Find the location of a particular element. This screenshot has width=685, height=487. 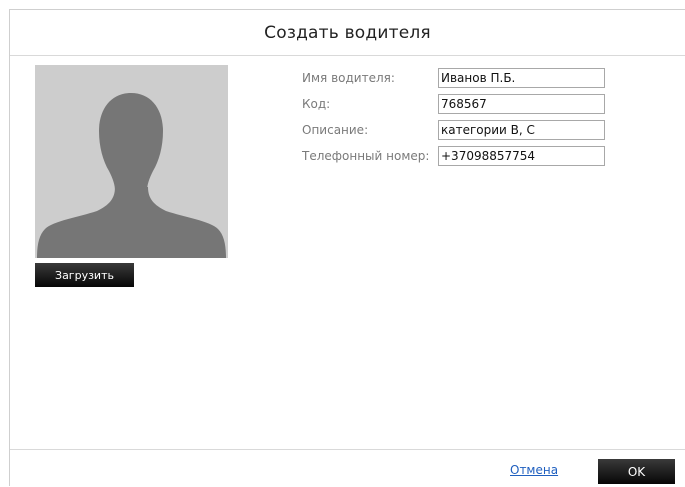

driver-description-label: Описание: is located at coordinates (335, 130).